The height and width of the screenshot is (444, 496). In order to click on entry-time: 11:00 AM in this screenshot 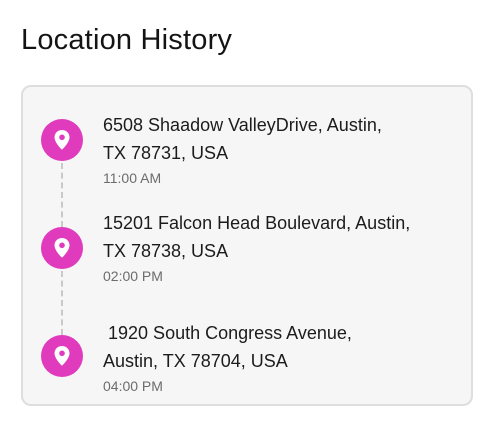, I will do `click(132, 178)`.